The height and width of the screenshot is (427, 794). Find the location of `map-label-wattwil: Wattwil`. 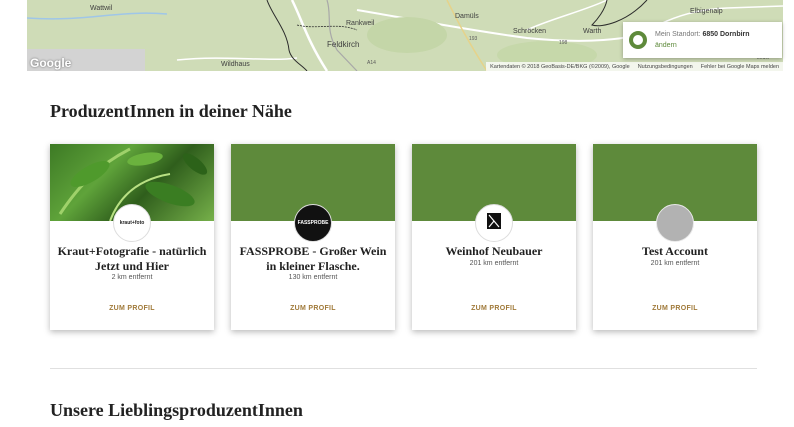

map-label-wattwil: Wattwil is located at coordinates (101, 8).